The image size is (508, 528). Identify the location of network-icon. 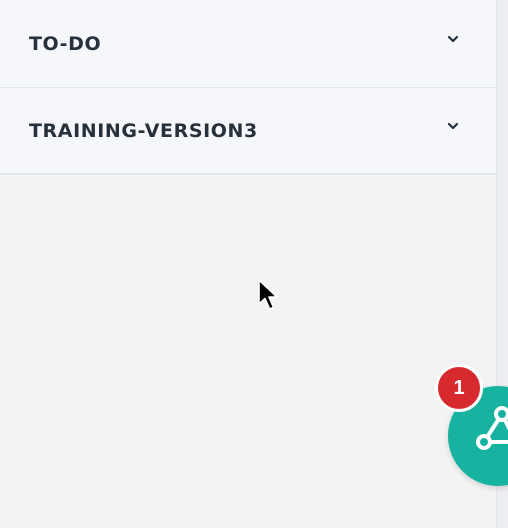
(492, 428).